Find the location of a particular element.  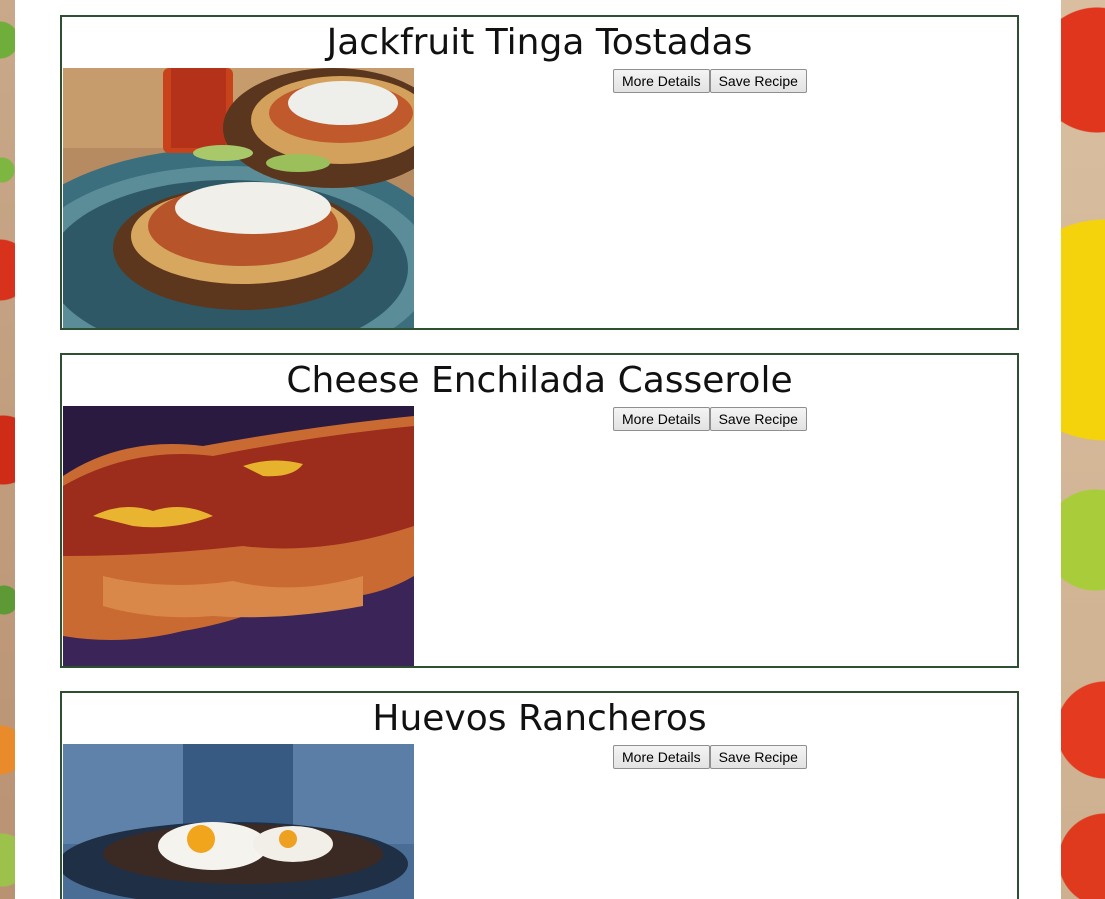

vegetable-background-left is located at coordinates (7, 449).